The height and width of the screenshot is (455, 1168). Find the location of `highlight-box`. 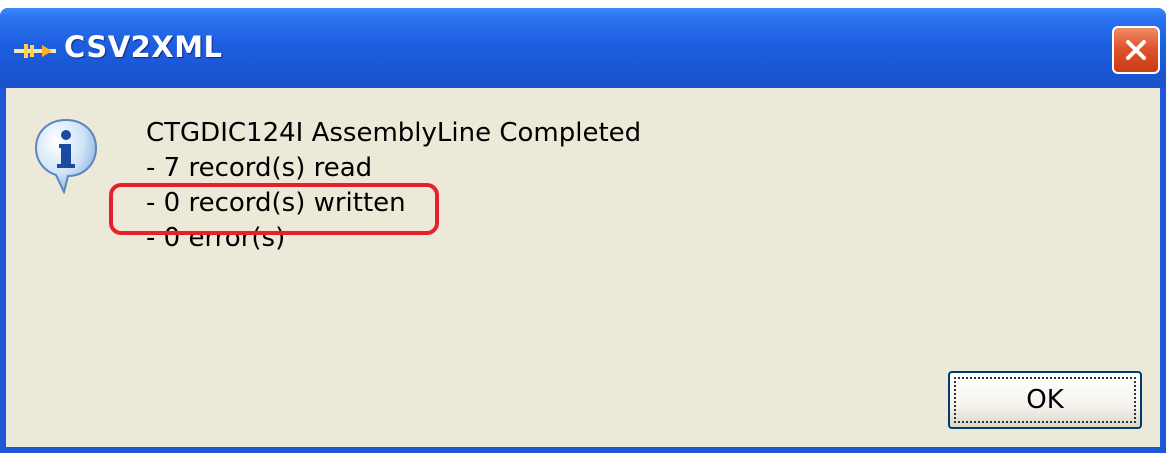

highlight-box is located at coordinates (274, 209).